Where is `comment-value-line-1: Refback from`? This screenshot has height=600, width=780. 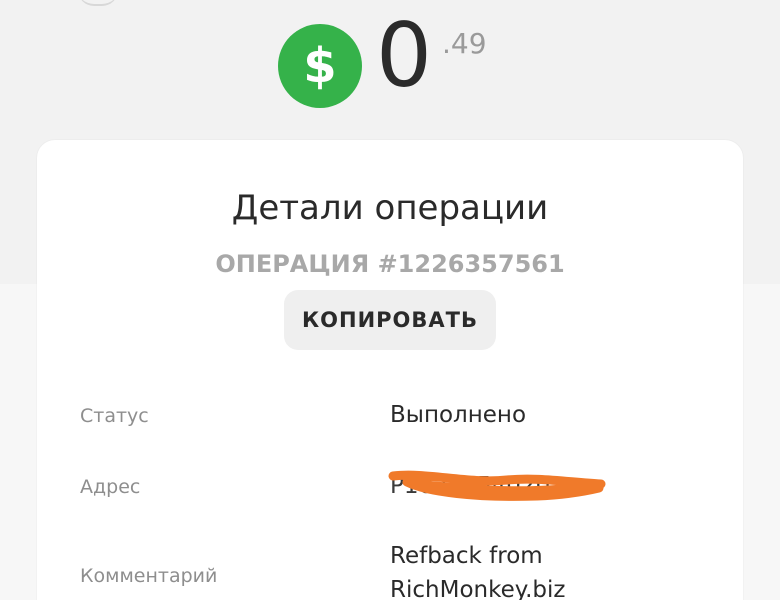 comment-value-line-1: Refback from is located at coordinates (466, 556).